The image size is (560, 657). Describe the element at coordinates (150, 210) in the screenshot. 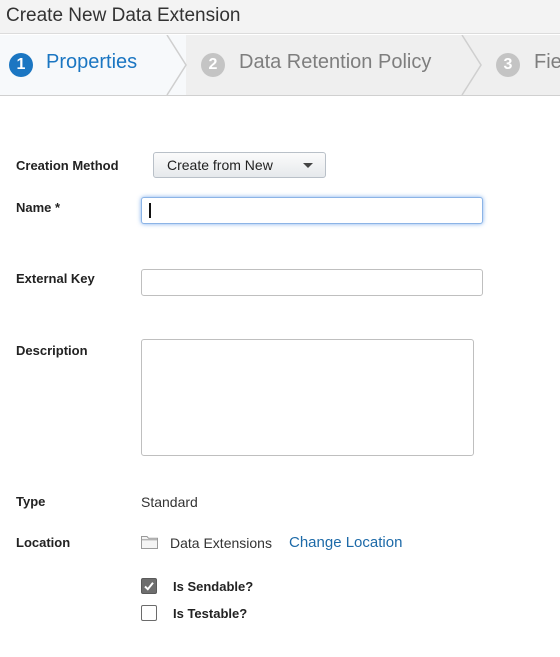

I see `text-cursor` at that location.